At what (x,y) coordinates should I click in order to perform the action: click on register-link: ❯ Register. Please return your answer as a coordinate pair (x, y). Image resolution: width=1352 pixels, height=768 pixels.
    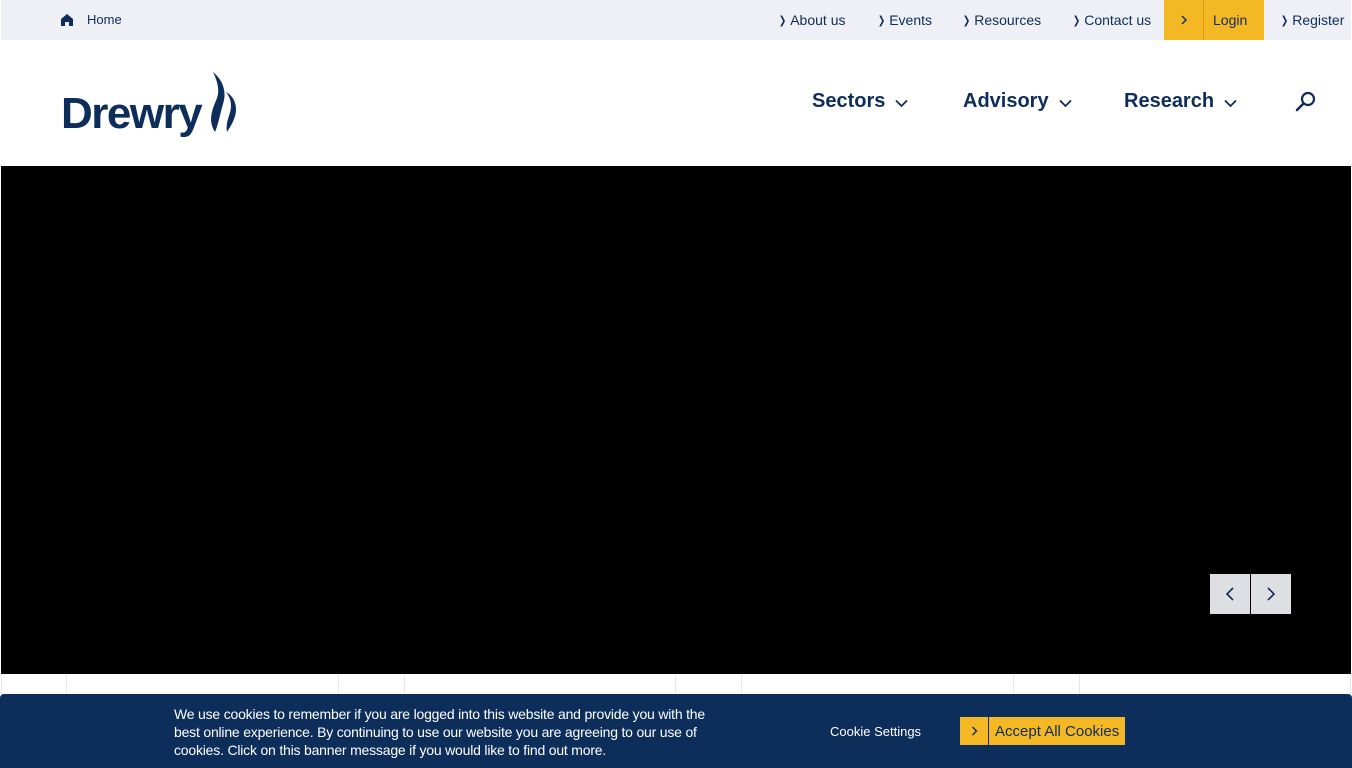
    Looking at the image, I should click on (1312, 20).